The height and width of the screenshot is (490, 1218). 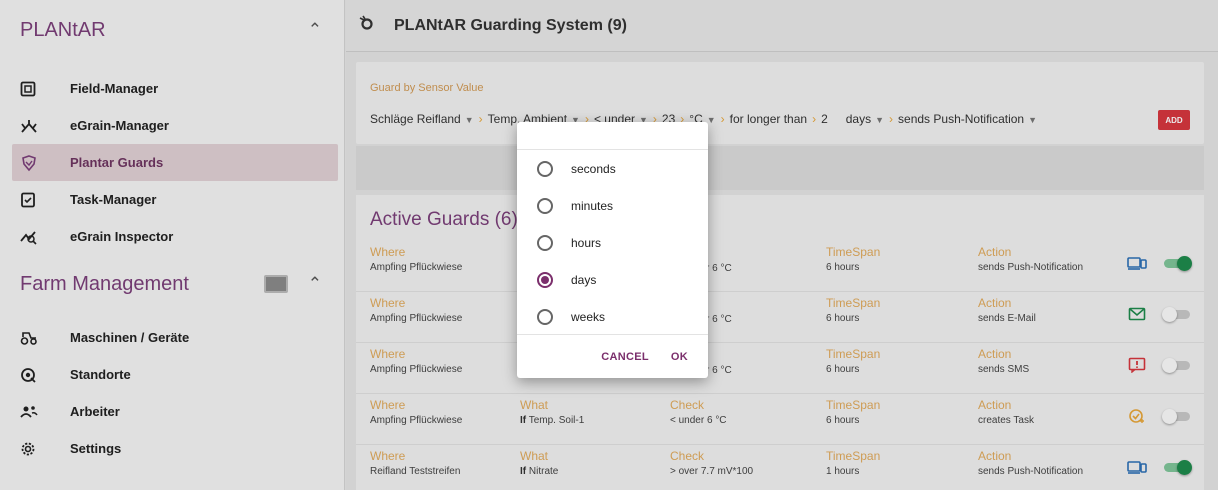 I want to click on option-weeks: weeks, so click(x=612, y=316).